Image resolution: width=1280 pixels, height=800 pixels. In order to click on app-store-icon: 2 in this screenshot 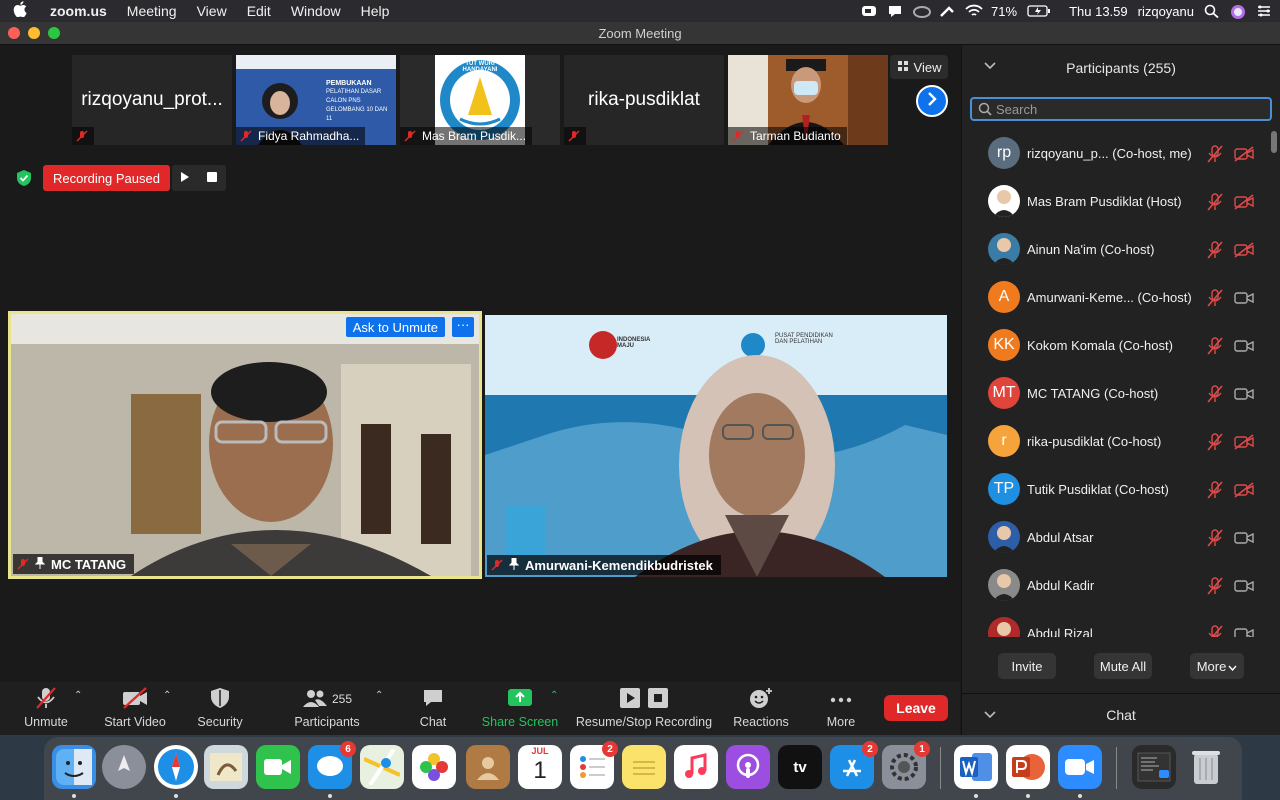, I will do `click(854, 765)`.